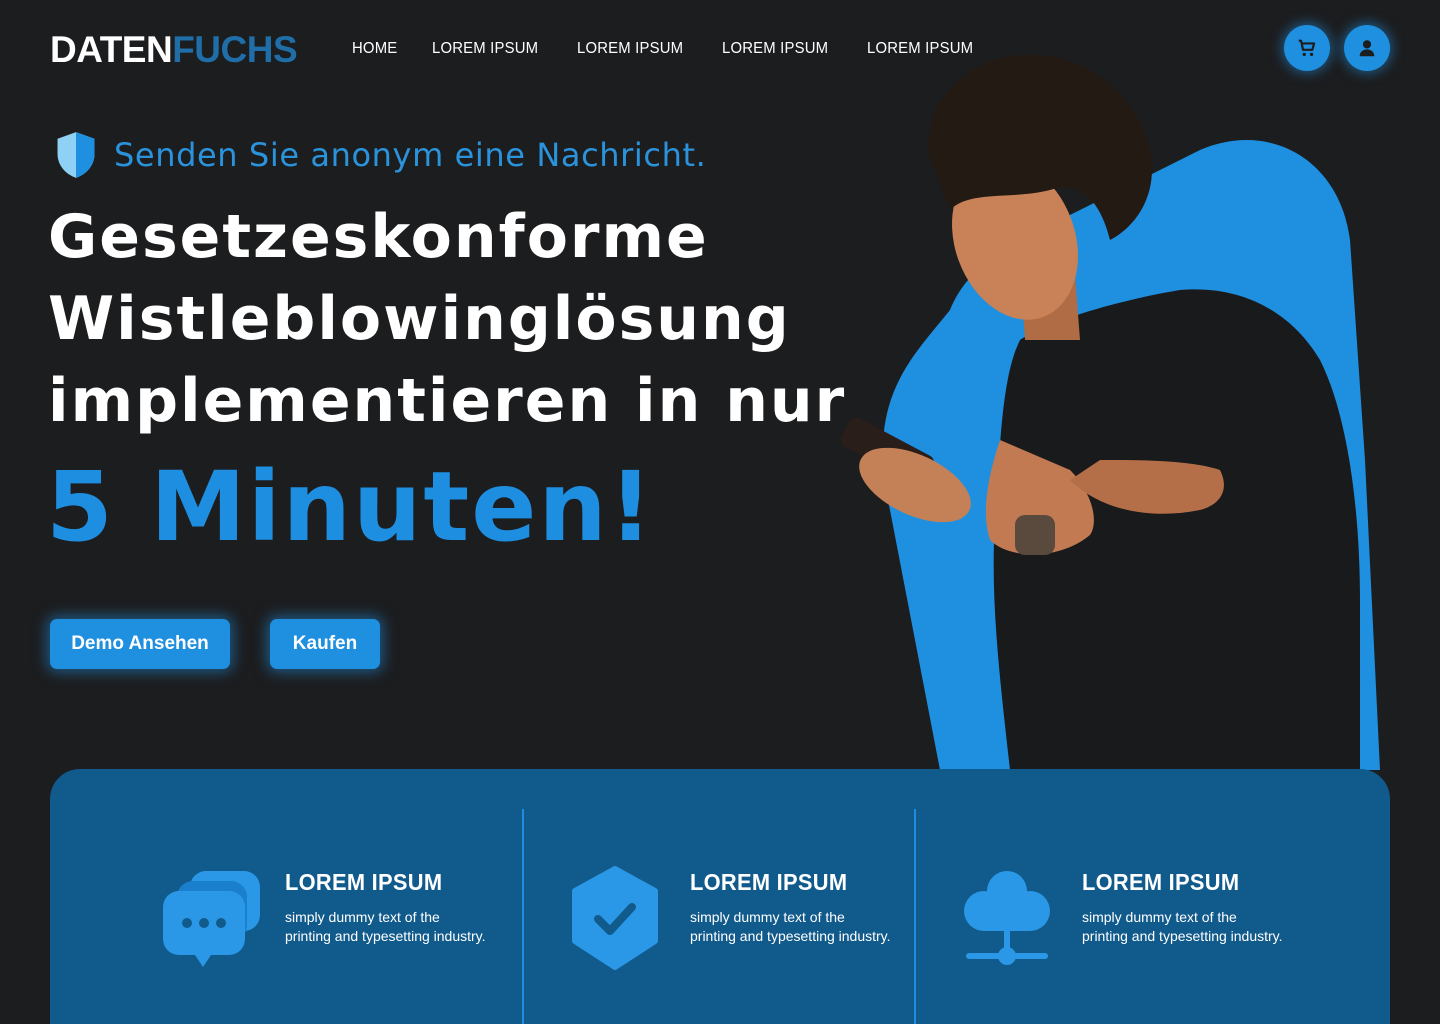  Describe the element at coordinates (325, 644) in the screenshot. I see `buy-button: Kaufen` at that location.